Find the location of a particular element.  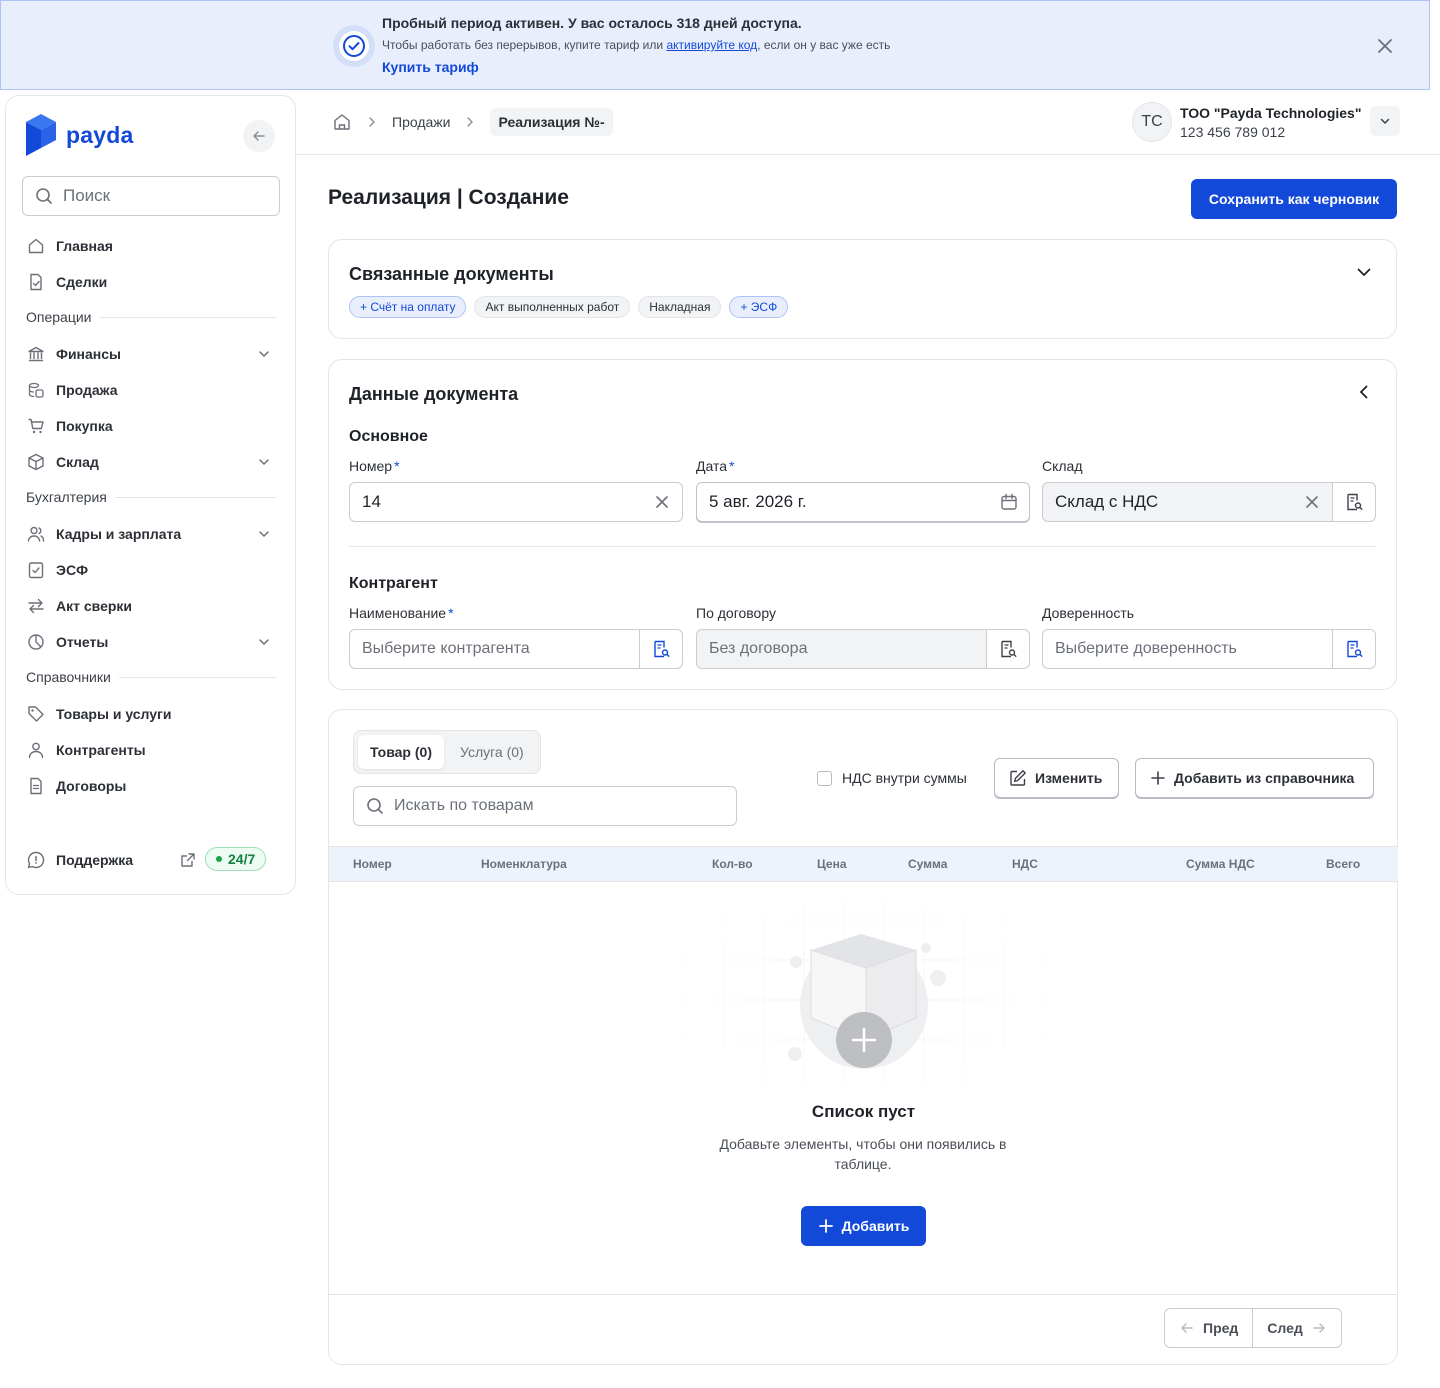

edit-button: Изменить is located at coordinates (1056, 778).